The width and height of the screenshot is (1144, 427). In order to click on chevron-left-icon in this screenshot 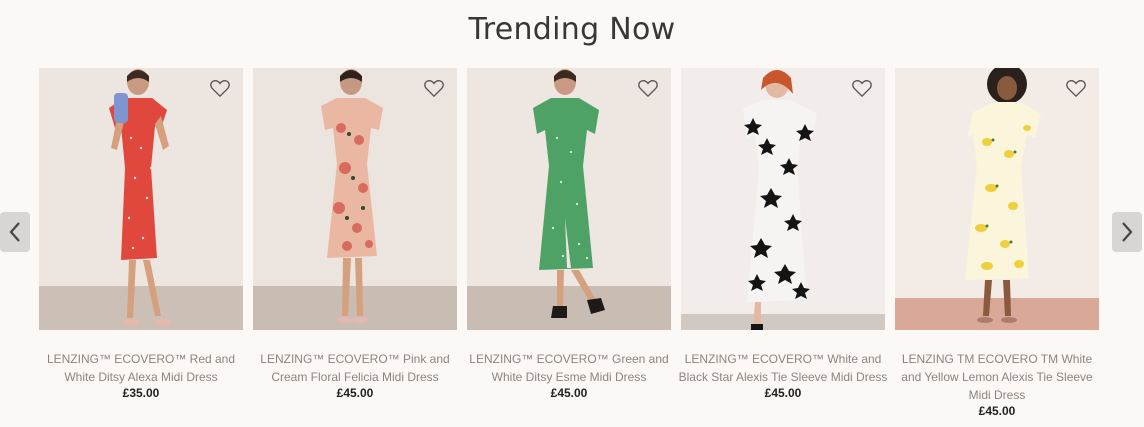, I will do `click(14, 232)`.